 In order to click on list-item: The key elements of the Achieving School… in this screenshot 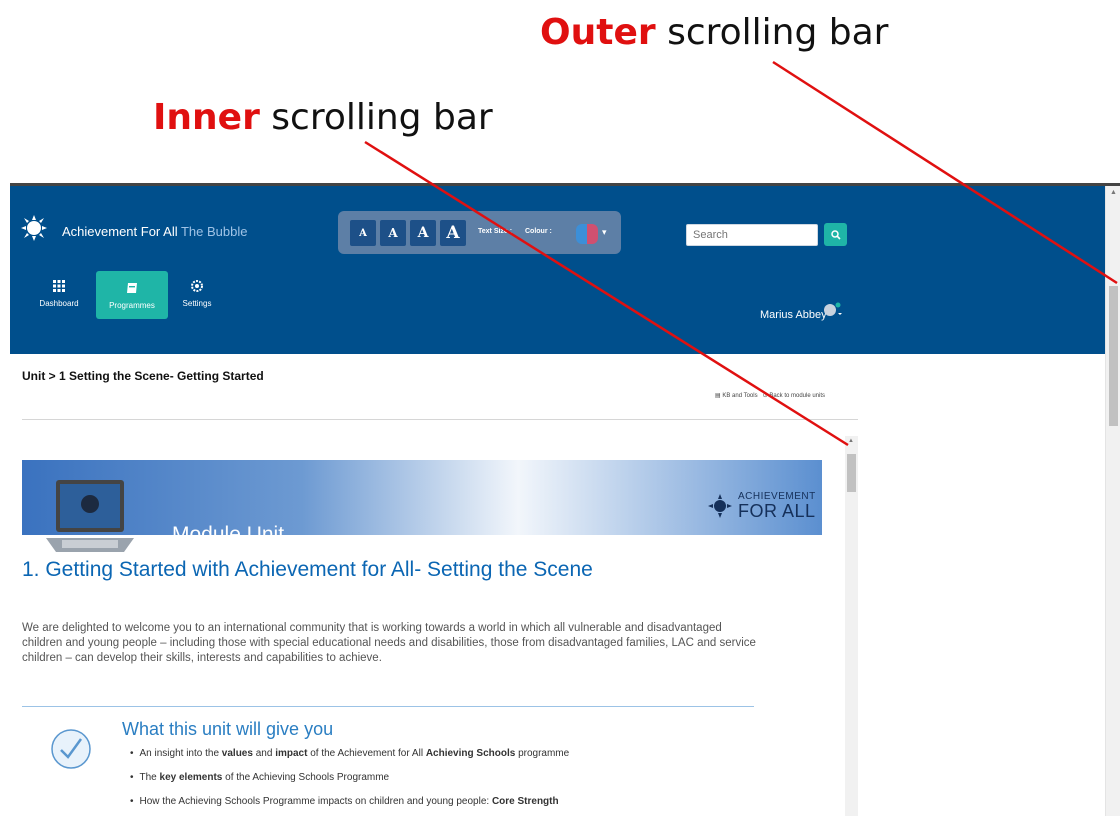, I will do `click(450, 778)`.